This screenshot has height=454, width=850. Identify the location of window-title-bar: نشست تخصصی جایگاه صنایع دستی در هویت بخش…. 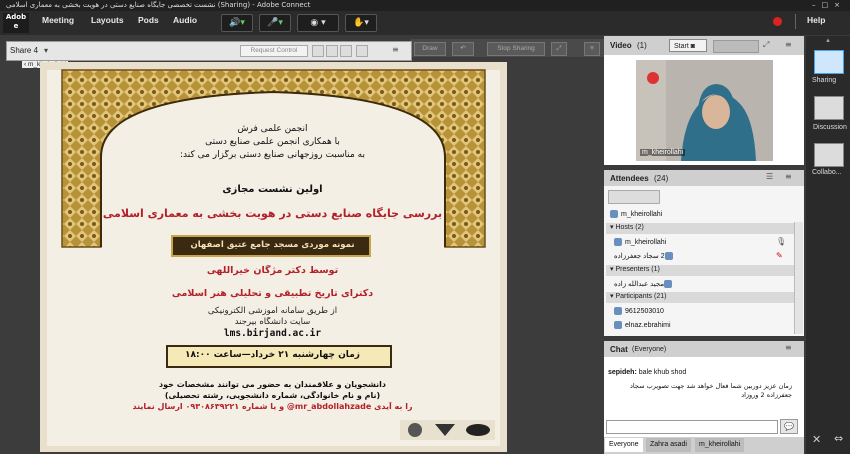
(425, 5).